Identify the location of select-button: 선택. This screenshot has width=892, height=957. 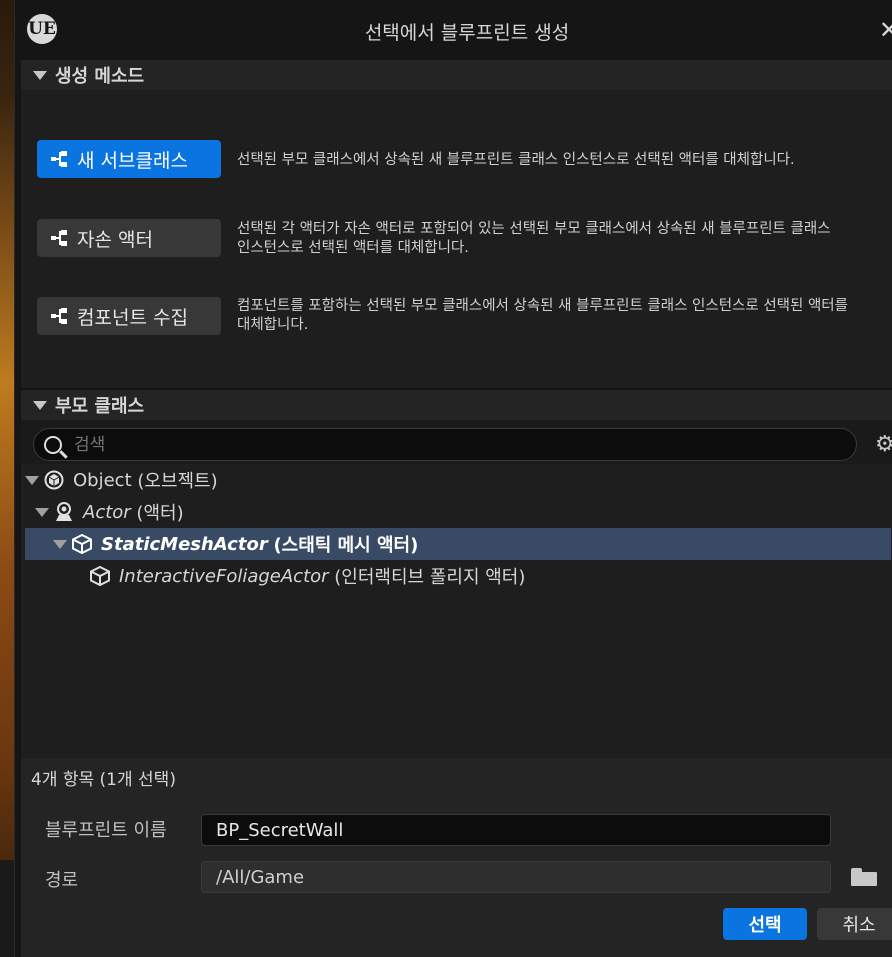
(765, 924).